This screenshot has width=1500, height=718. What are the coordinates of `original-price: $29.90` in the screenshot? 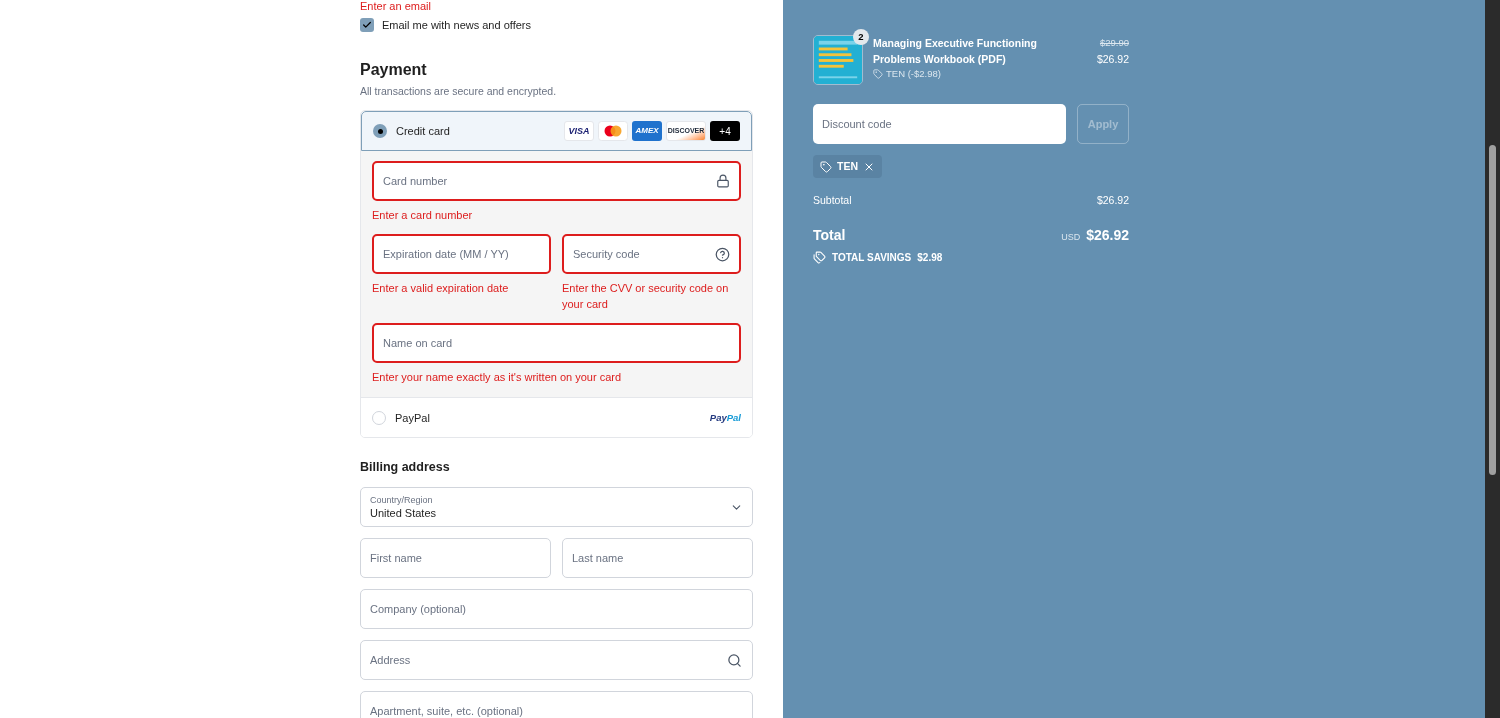 It's located at (1114, 43).